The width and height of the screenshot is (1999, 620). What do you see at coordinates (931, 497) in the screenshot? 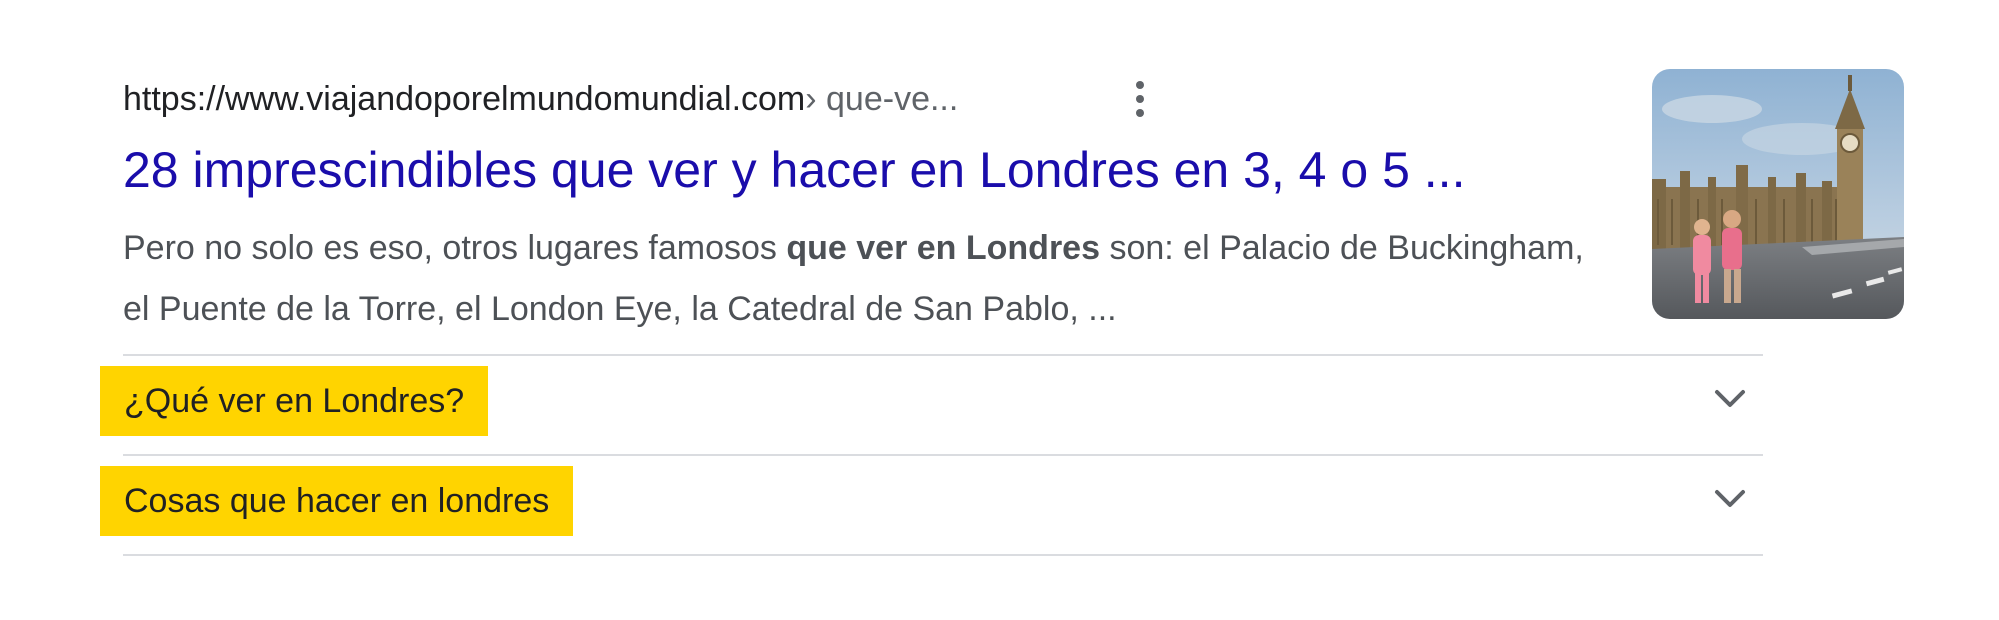
I see `faq-item-cosas-que-hacer: Cosas que hacer en londres` at bounding box center [931, 497].